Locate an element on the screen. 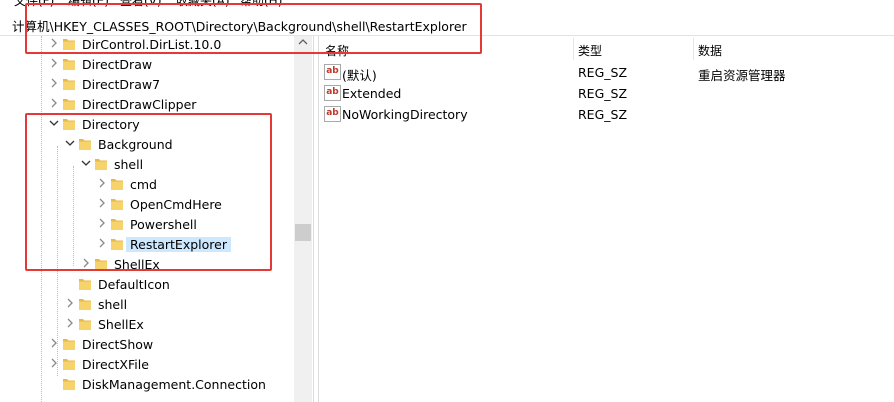 The image size is (894, 402). tree-item: DiskManagement.Connection is located at coordinates (147, 384).